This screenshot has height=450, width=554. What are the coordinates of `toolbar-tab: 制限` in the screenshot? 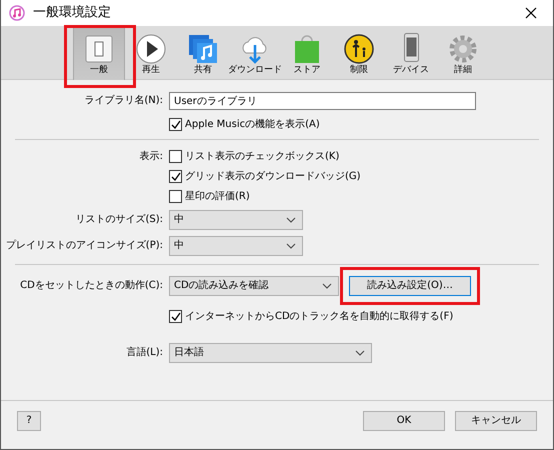 It's located at (359, 53).